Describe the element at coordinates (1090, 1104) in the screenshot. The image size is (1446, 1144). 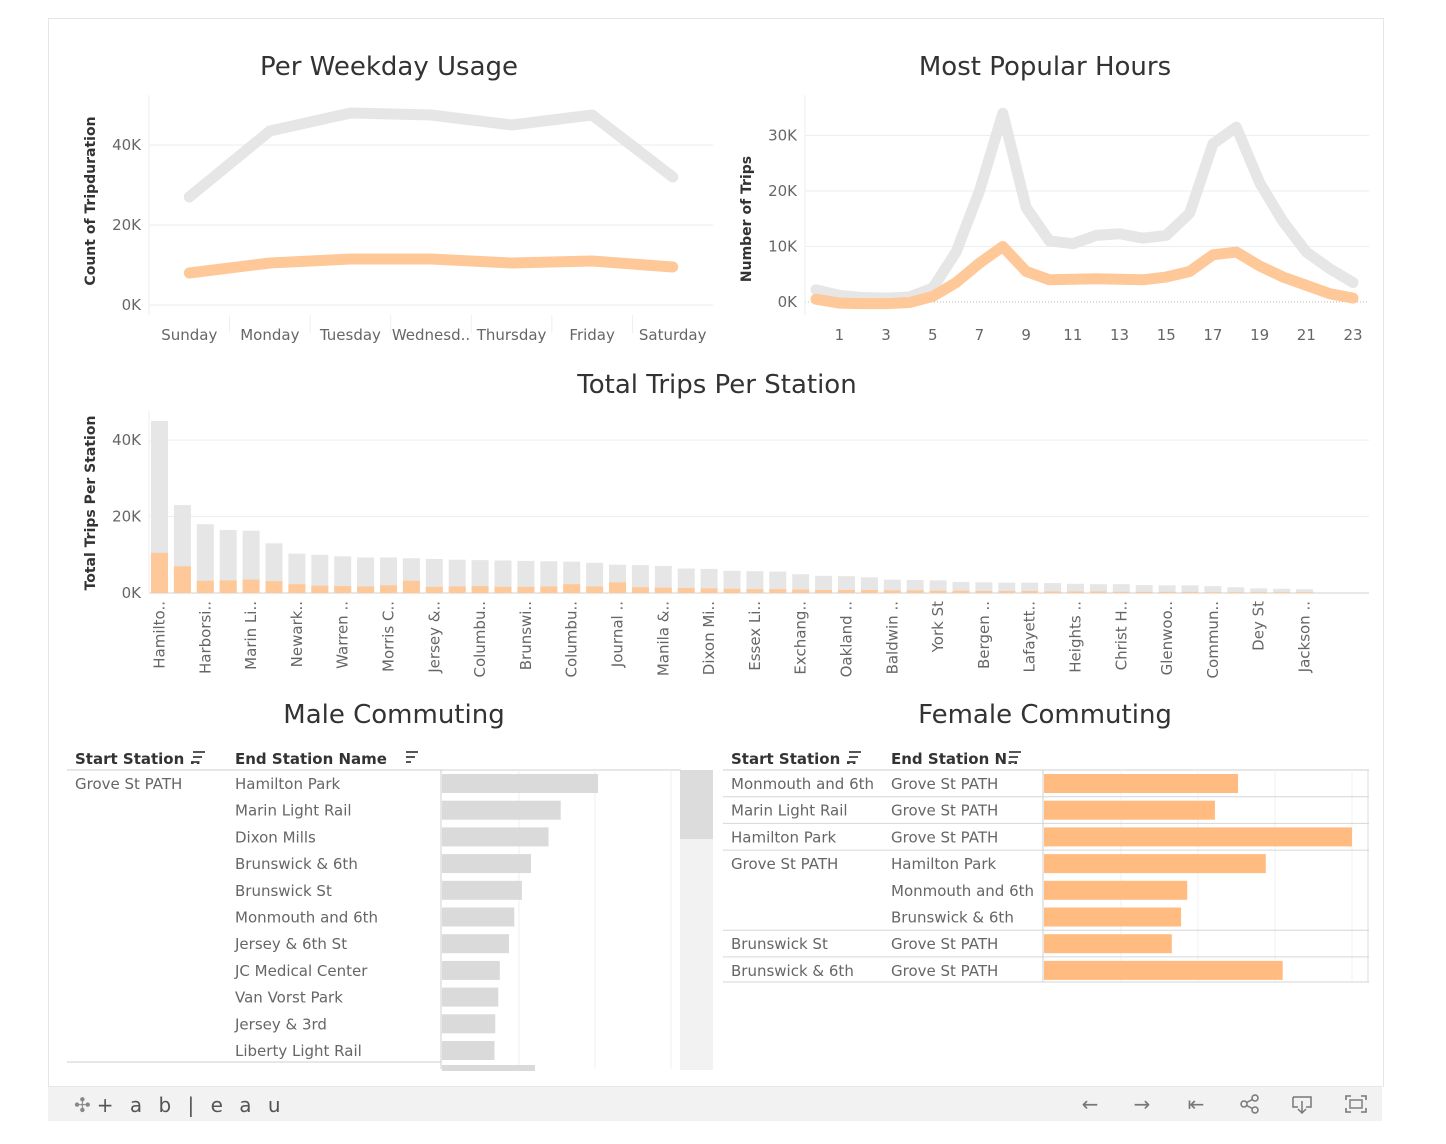
I see `undo-arrow-left-icon: ←` at that location.